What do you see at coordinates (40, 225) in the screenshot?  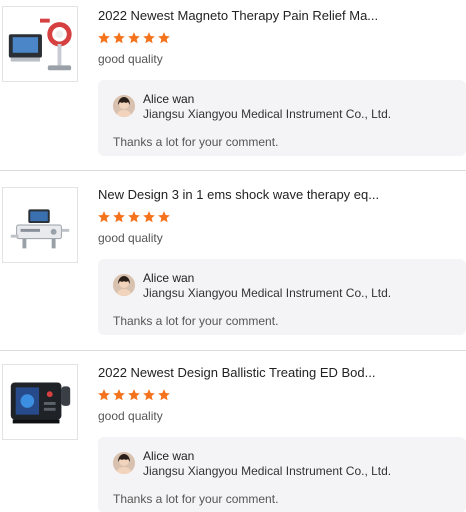 I see `product-image-shock-wave` at bounding box center [40, 225].